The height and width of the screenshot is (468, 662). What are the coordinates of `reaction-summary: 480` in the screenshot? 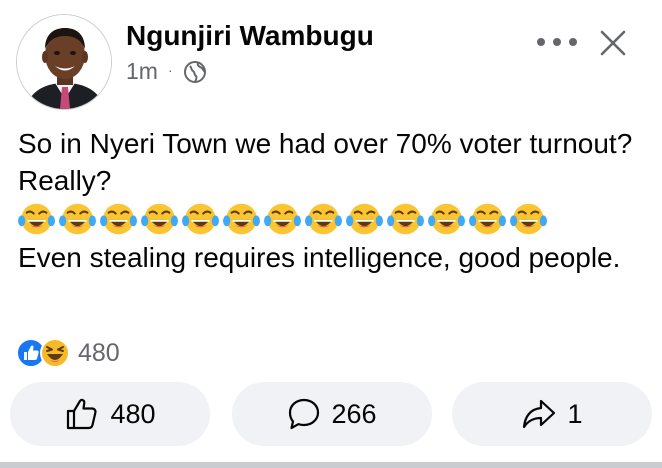 It's located at (68, 353).